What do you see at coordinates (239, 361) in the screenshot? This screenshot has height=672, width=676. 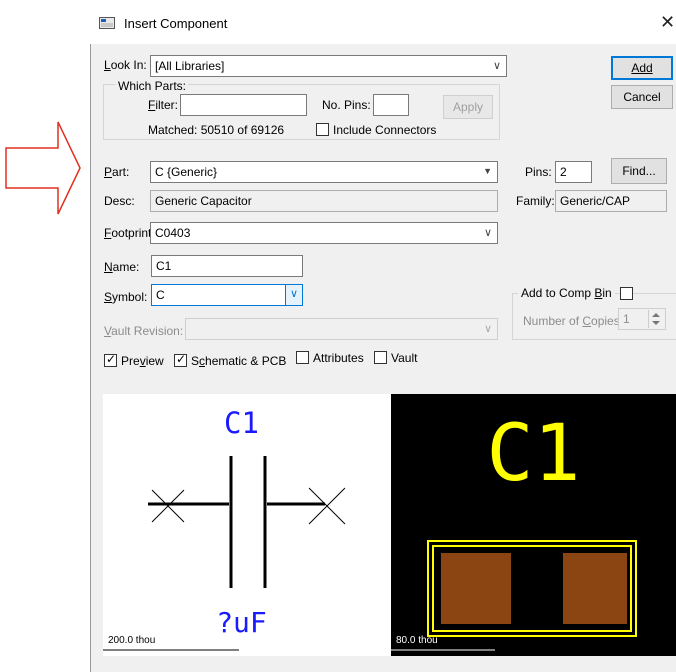 I see `schematic-pcb-label: Schematic & PCB` at bounding box center [239, 361].